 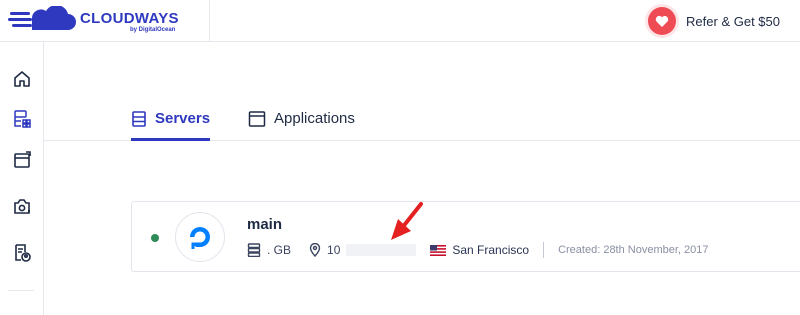 I want to click on tab-applications-label: Applications, so click(x=314, y=118).